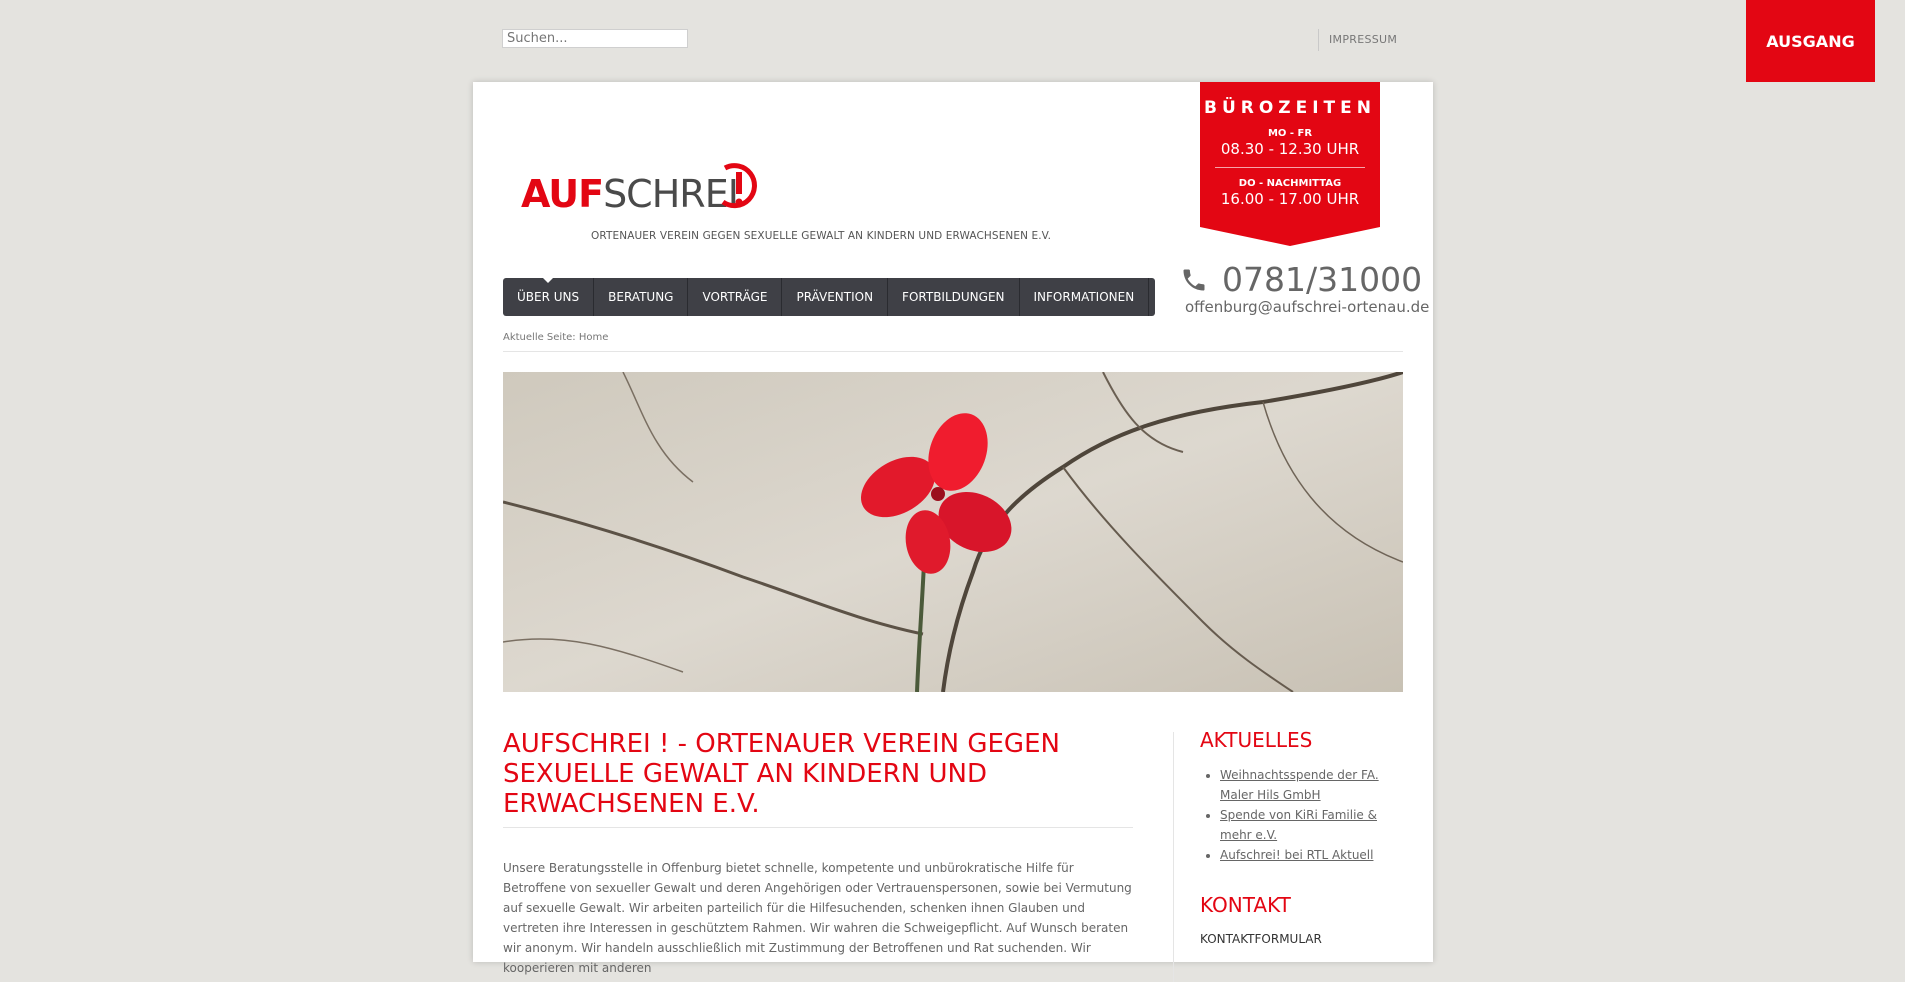  I want to click on news-link: Spende von KiRi Familie & mehr e.V., so click(1298, 825).